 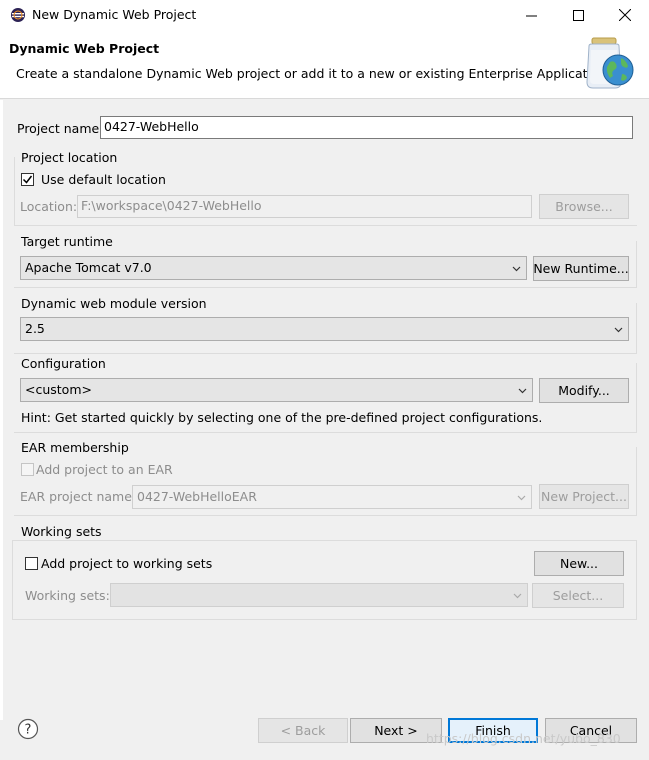 What do you see at coordinates (67, 595) in the screenshot?
I see `working-sets-label: Working sets:` at bounding box center [67, 595].